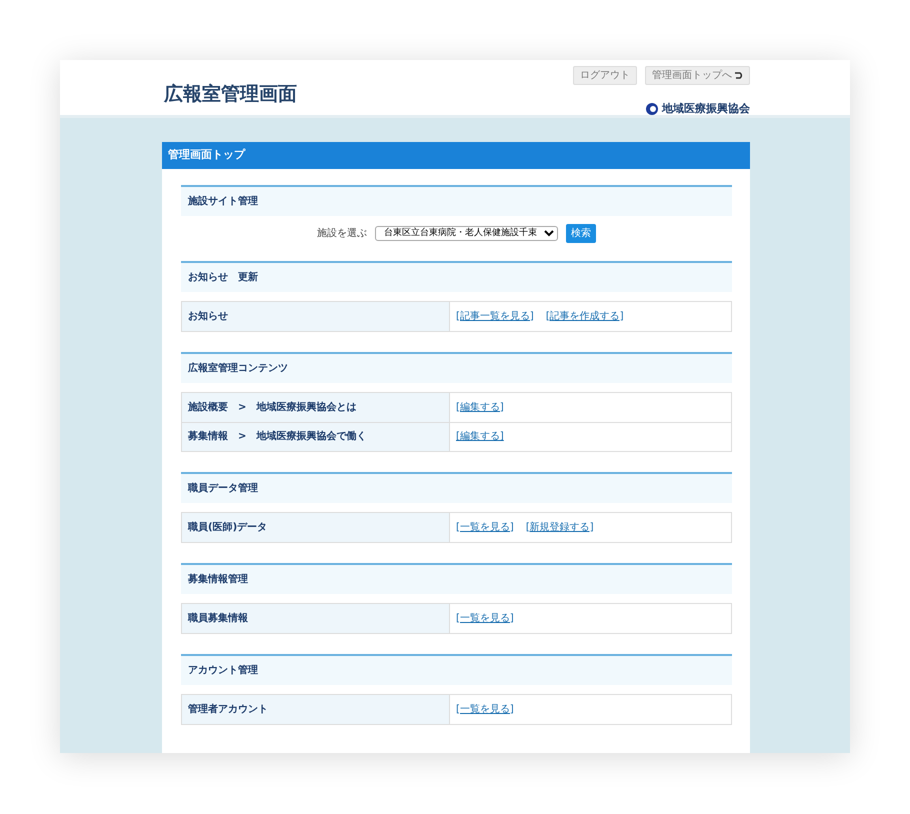  Describe the element at coordinates (456, 578) in the screenshot. I see `section-header: 募集情報管理` at that location.